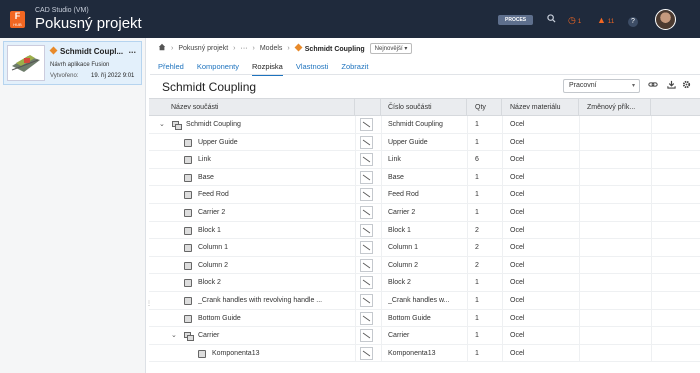  What do you see at coordinates (671, 85) in the screenshot?
I see `download-icon` at bounding box center [671, 85].